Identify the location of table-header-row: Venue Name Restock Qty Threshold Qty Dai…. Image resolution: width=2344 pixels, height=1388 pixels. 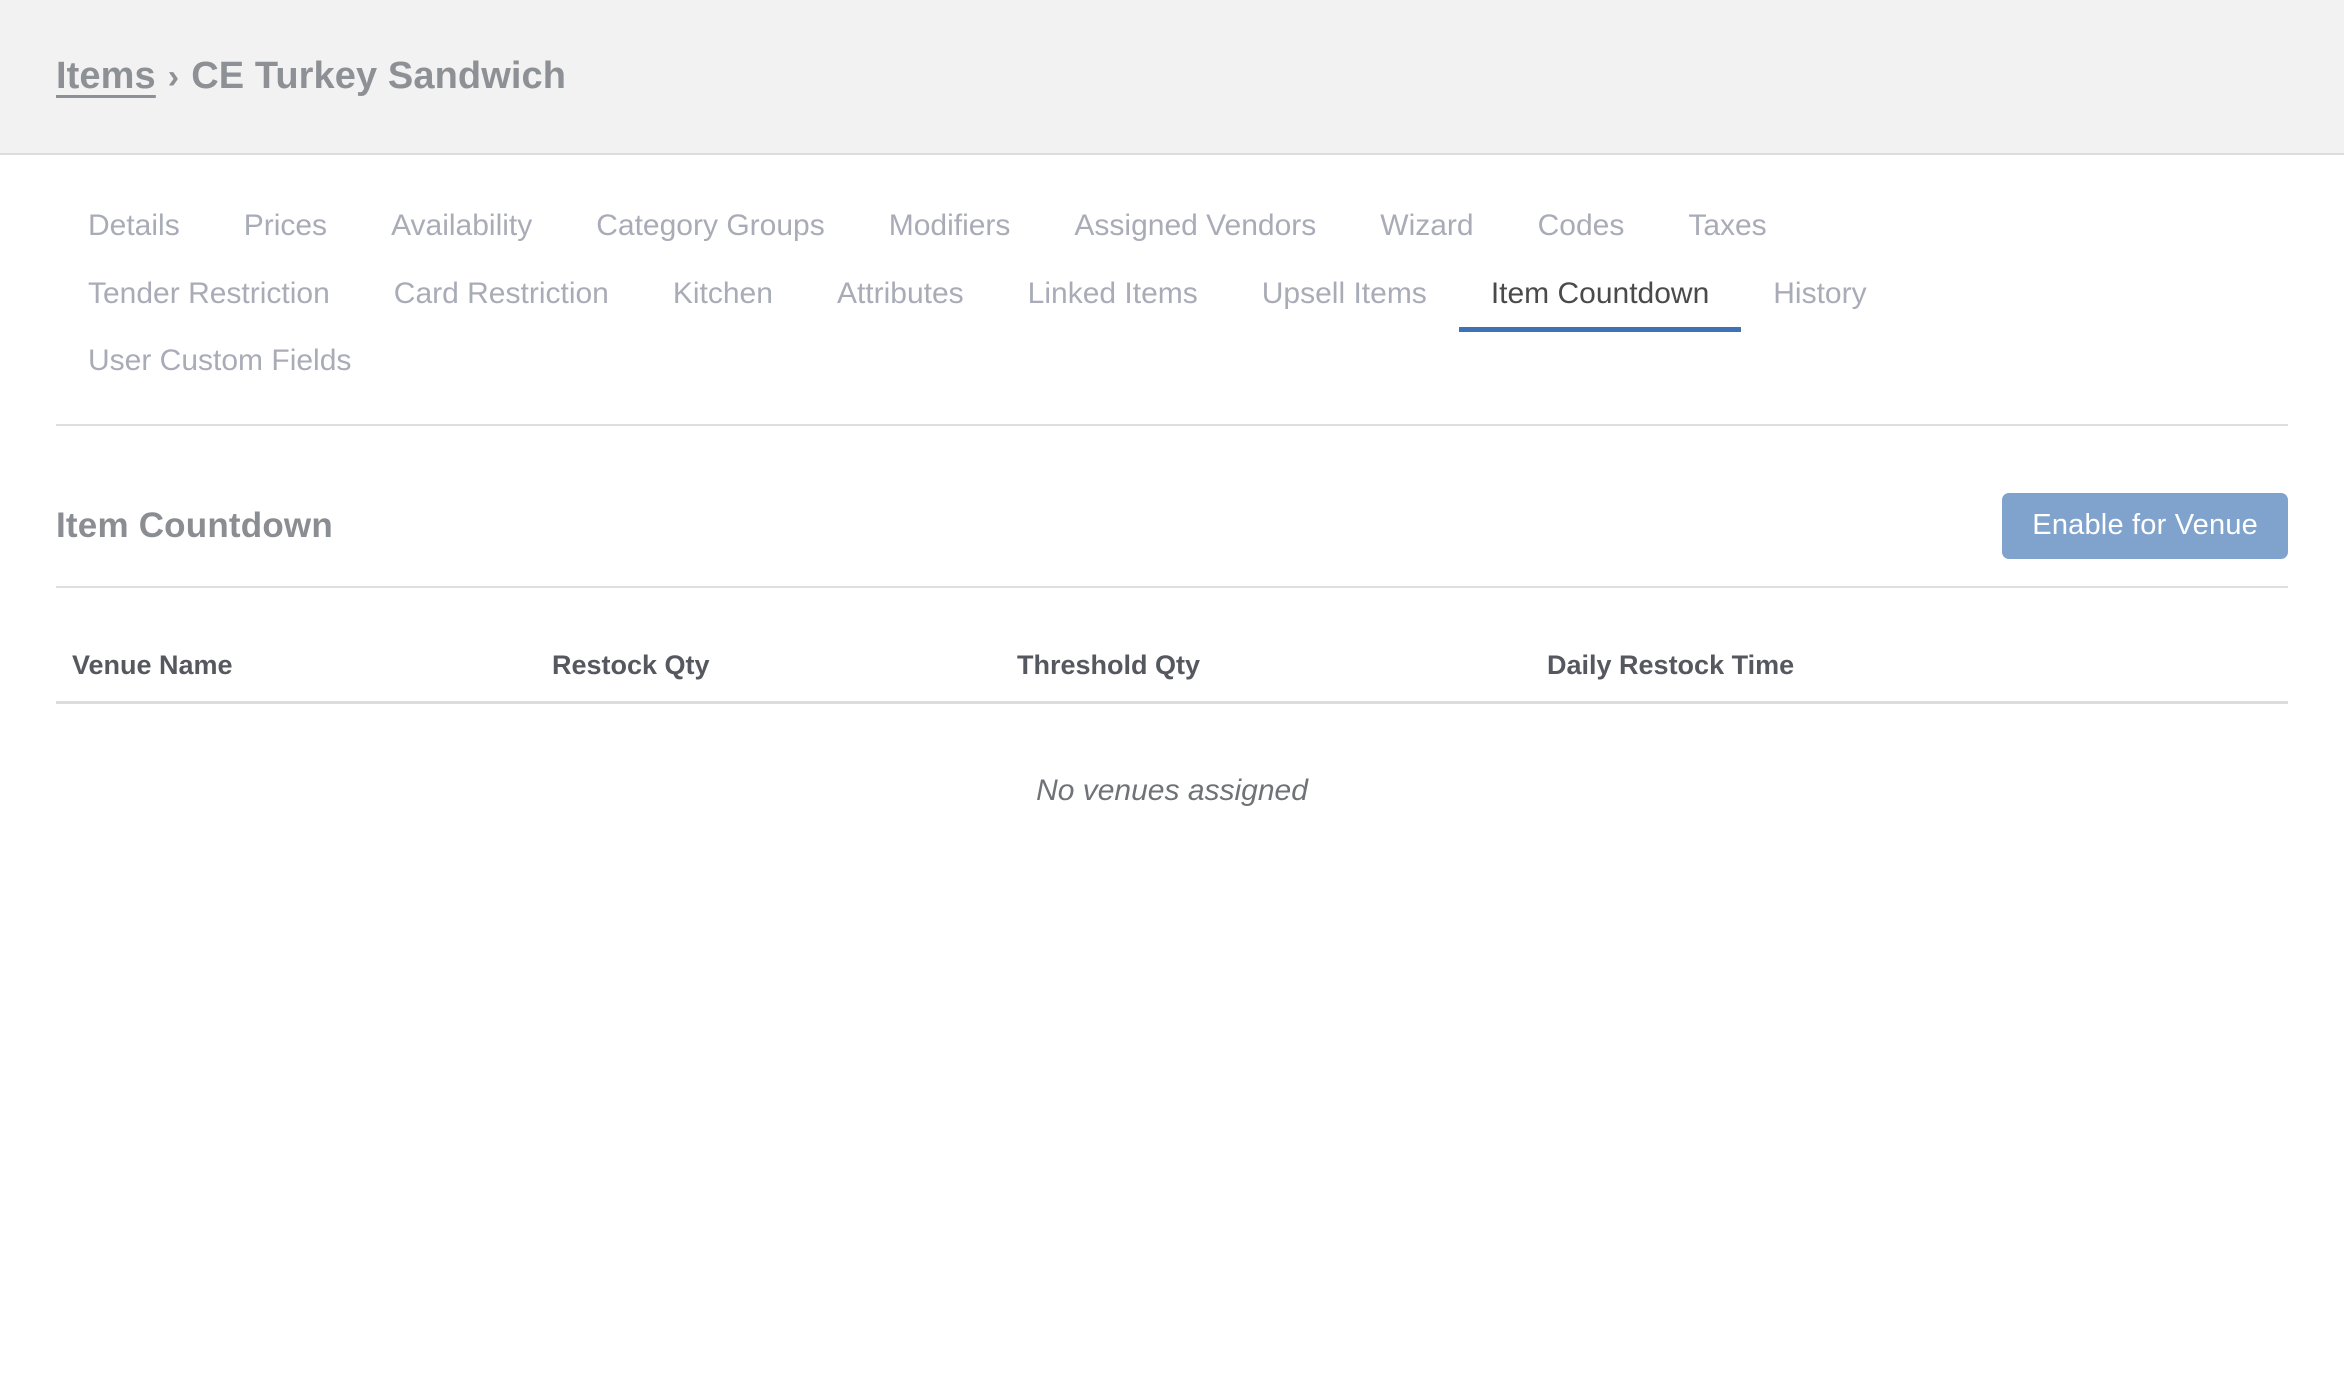
(1172, 645).